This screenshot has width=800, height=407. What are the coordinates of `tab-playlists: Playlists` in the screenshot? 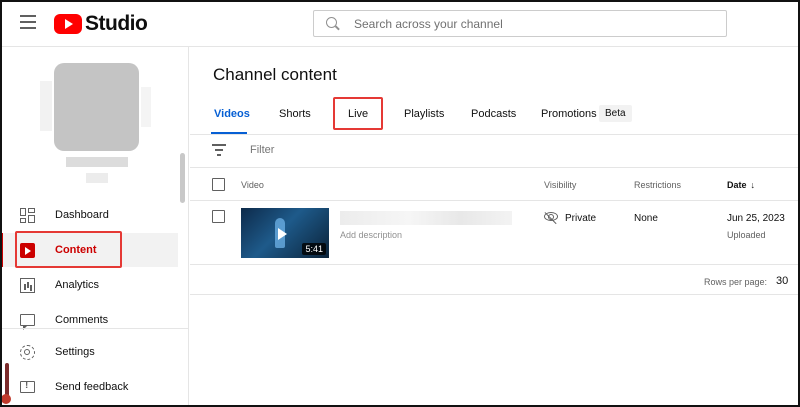 It's located at (424, 114).